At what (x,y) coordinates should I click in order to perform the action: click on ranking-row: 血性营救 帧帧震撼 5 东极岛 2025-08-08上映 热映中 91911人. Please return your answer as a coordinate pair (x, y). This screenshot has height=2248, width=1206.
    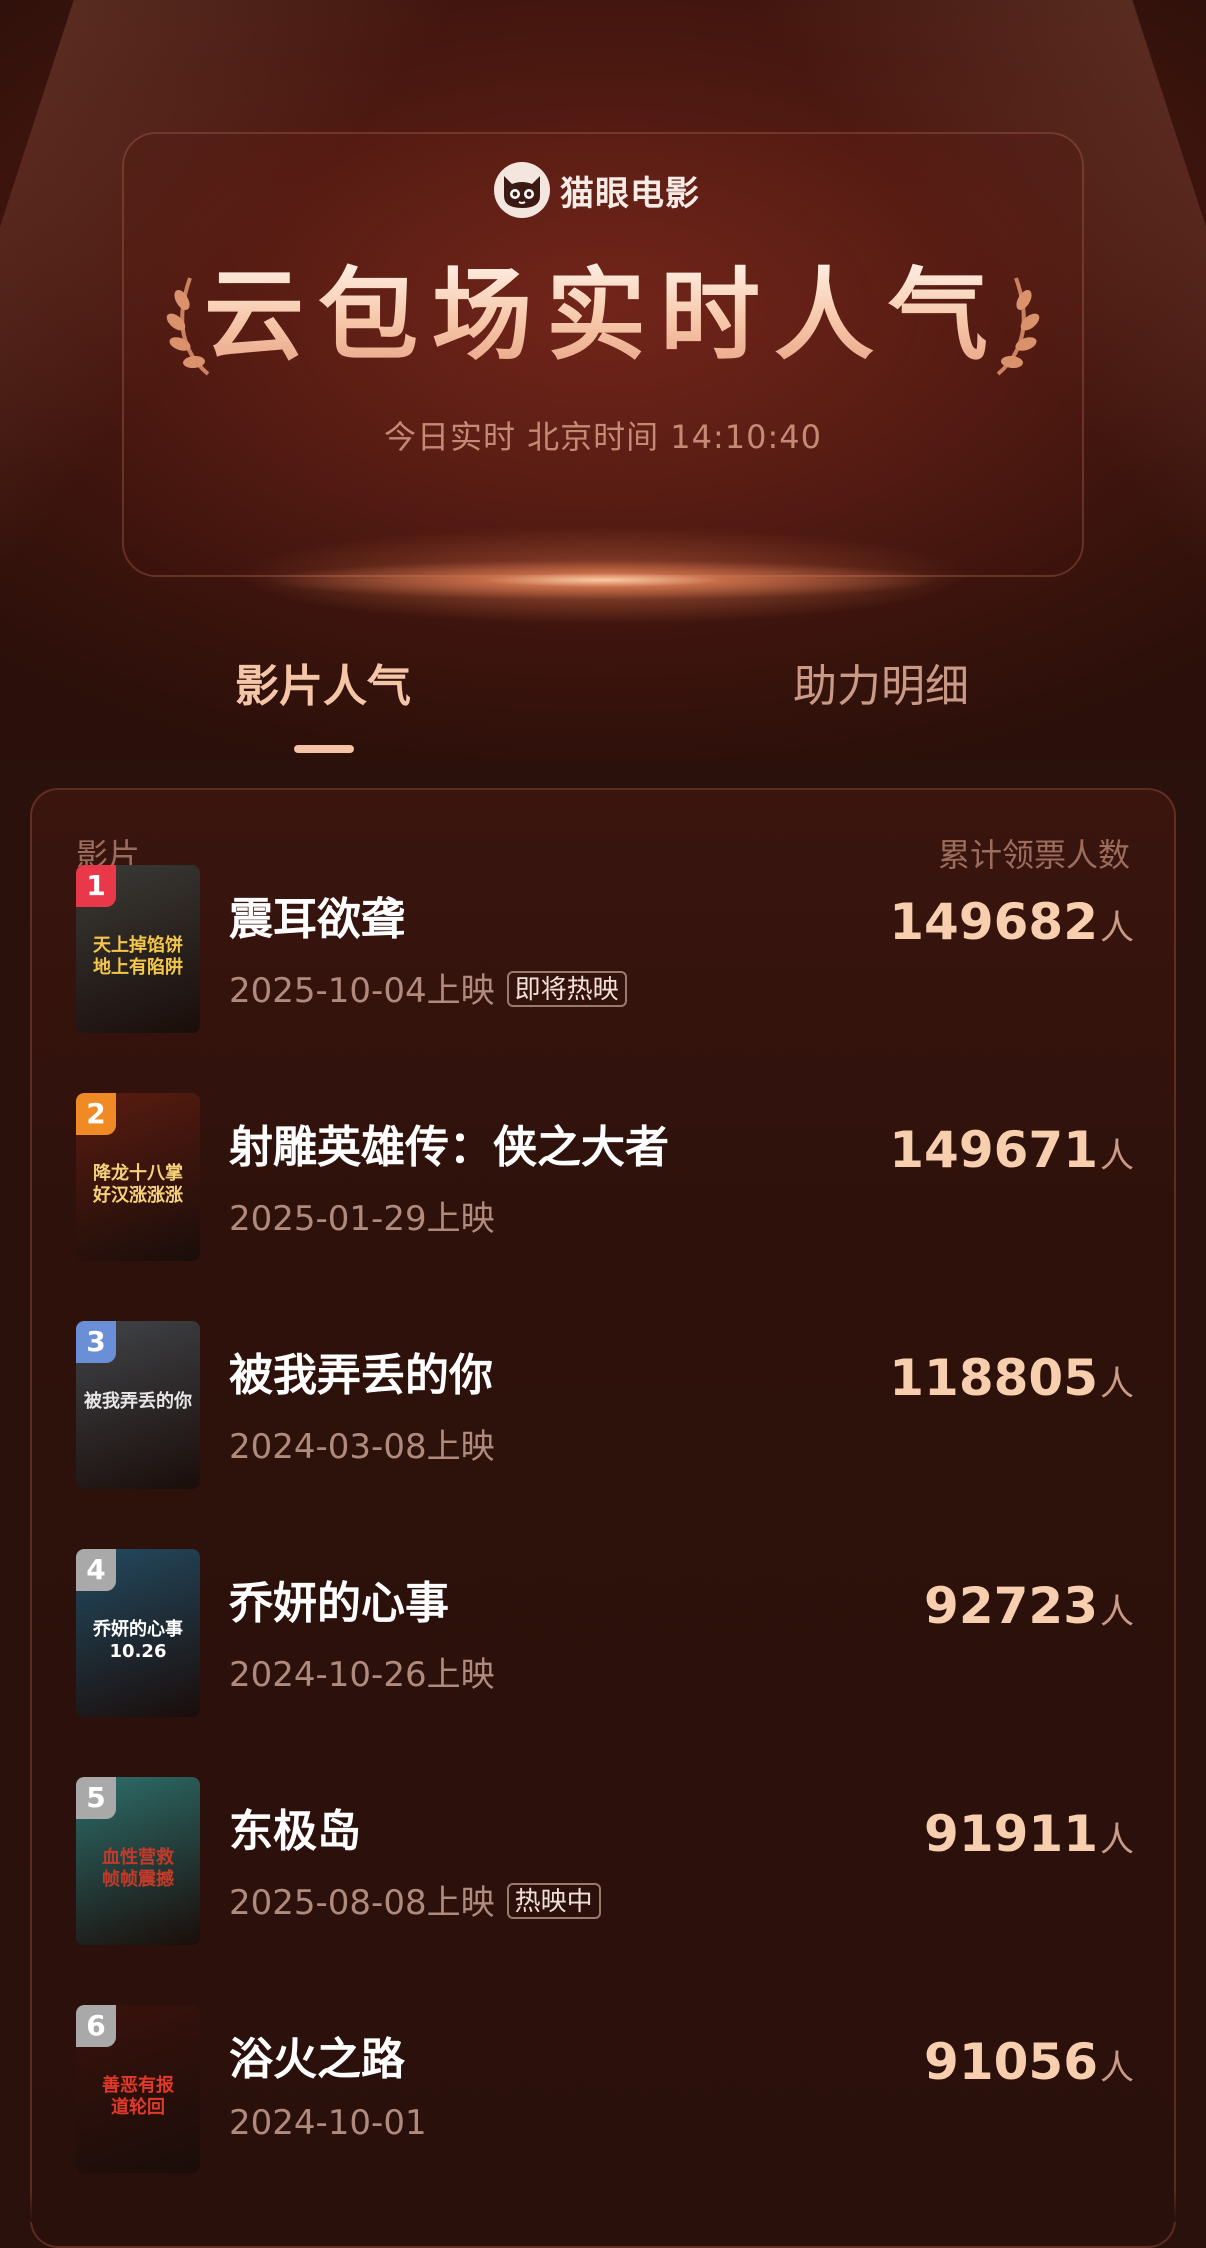
    Looking at the image, I should click on (605, 1862).